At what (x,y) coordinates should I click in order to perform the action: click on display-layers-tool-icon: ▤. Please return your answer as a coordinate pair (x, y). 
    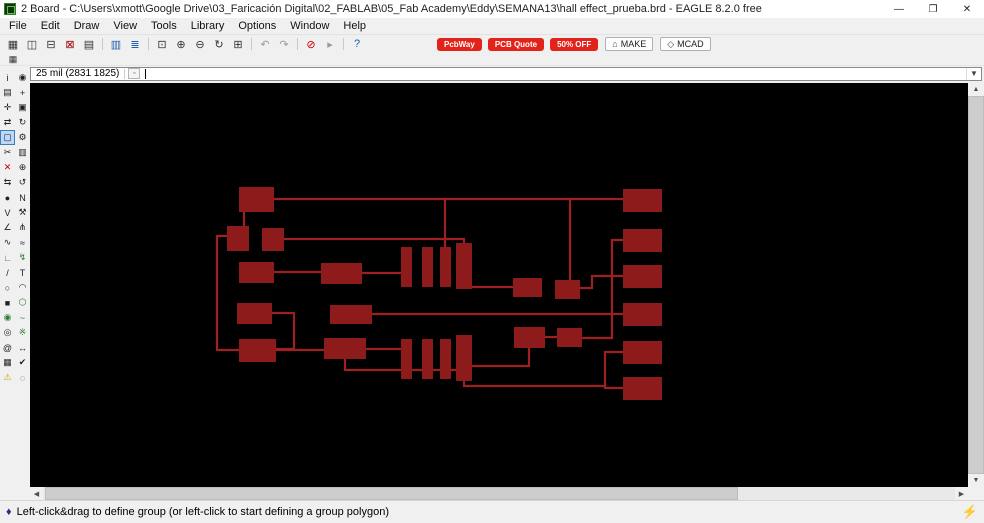
    Looking at the image, I should click on (7, 92).